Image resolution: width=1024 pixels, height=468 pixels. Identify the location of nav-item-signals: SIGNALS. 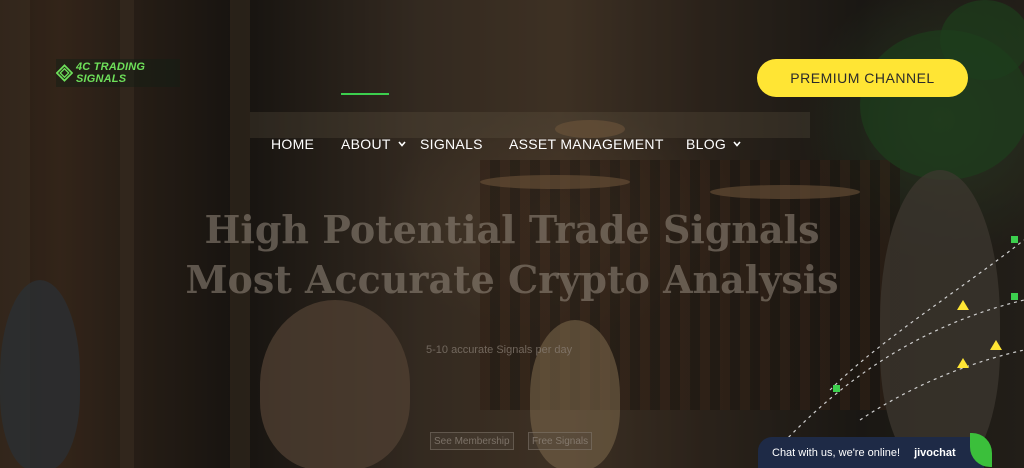
(451, 144).